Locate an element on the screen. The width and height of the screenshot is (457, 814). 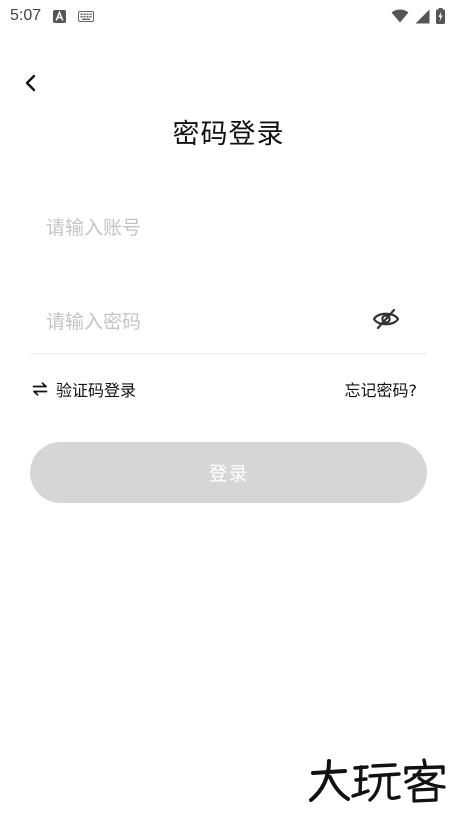
status-right is located at coordinates (418, 16).